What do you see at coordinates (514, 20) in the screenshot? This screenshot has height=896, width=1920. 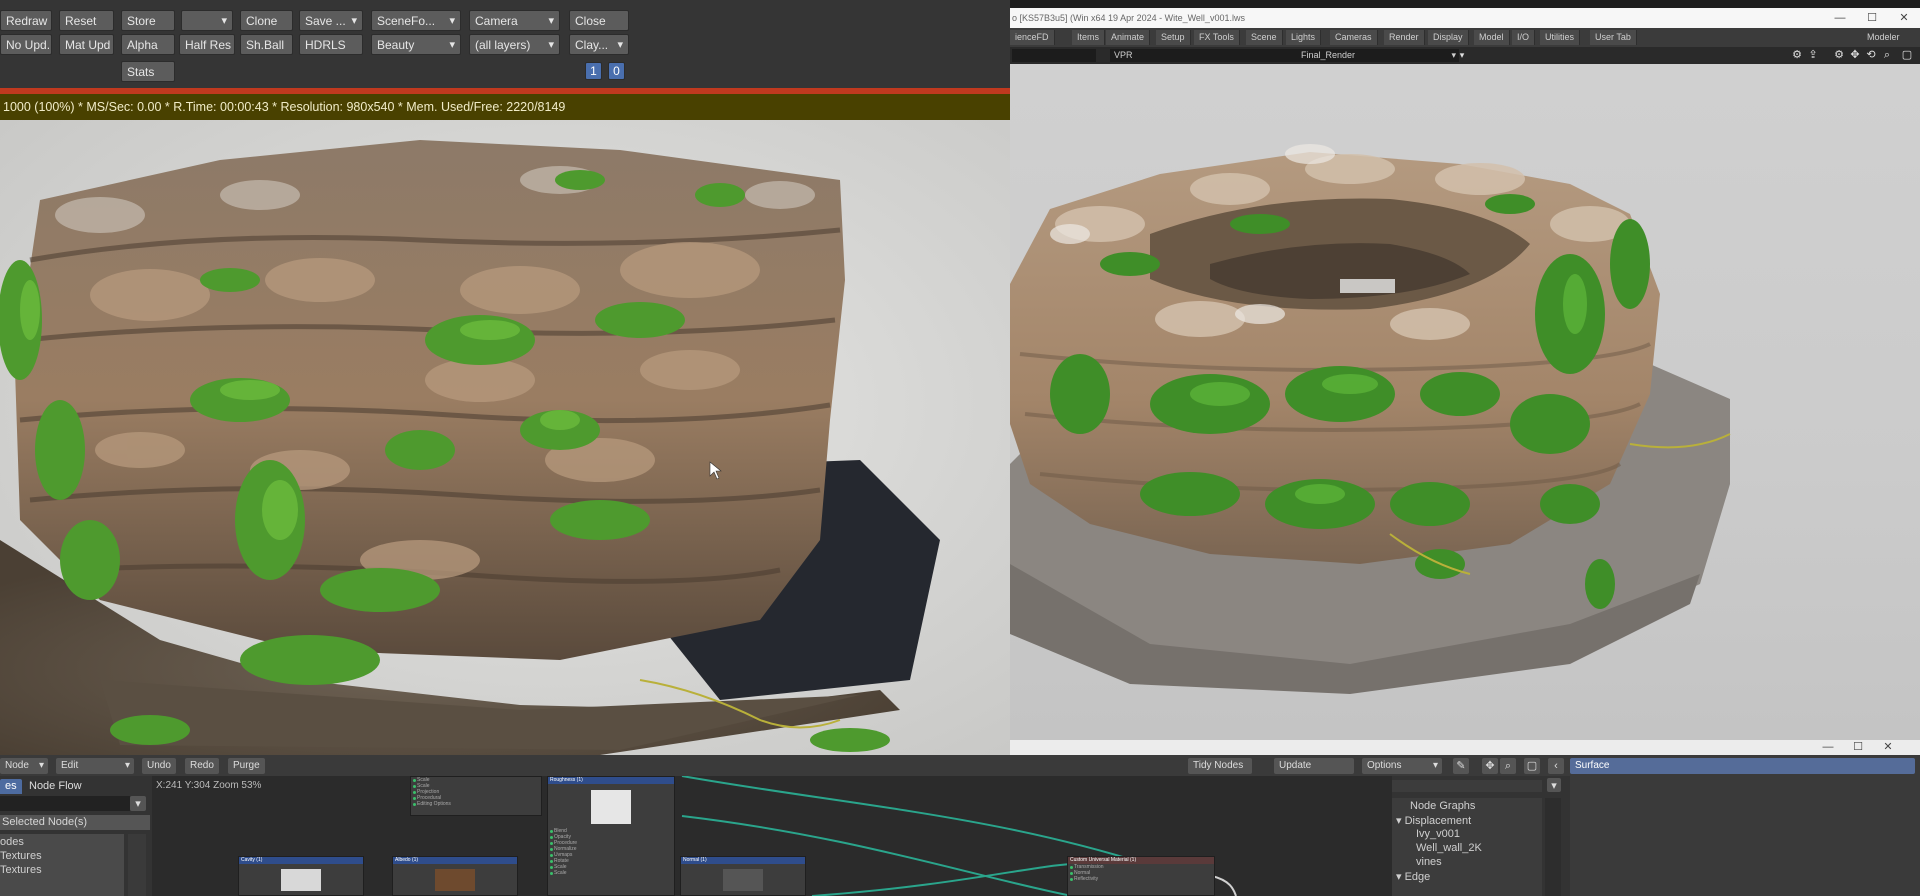 I see `camera-dropdown: Camera` at bounding box center [514, 20].